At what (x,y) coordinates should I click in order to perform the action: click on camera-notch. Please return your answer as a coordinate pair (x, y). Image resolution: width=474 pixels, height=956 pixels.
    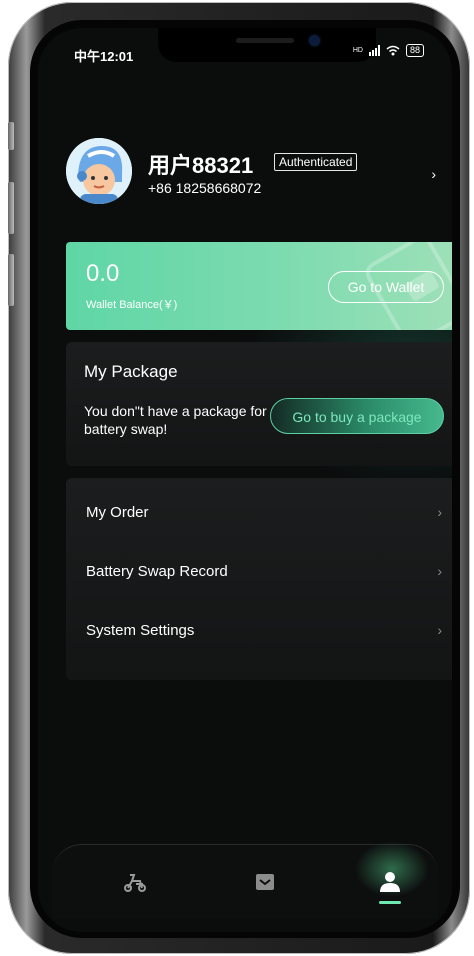
    Looking at the image, I should click on (267, 45).